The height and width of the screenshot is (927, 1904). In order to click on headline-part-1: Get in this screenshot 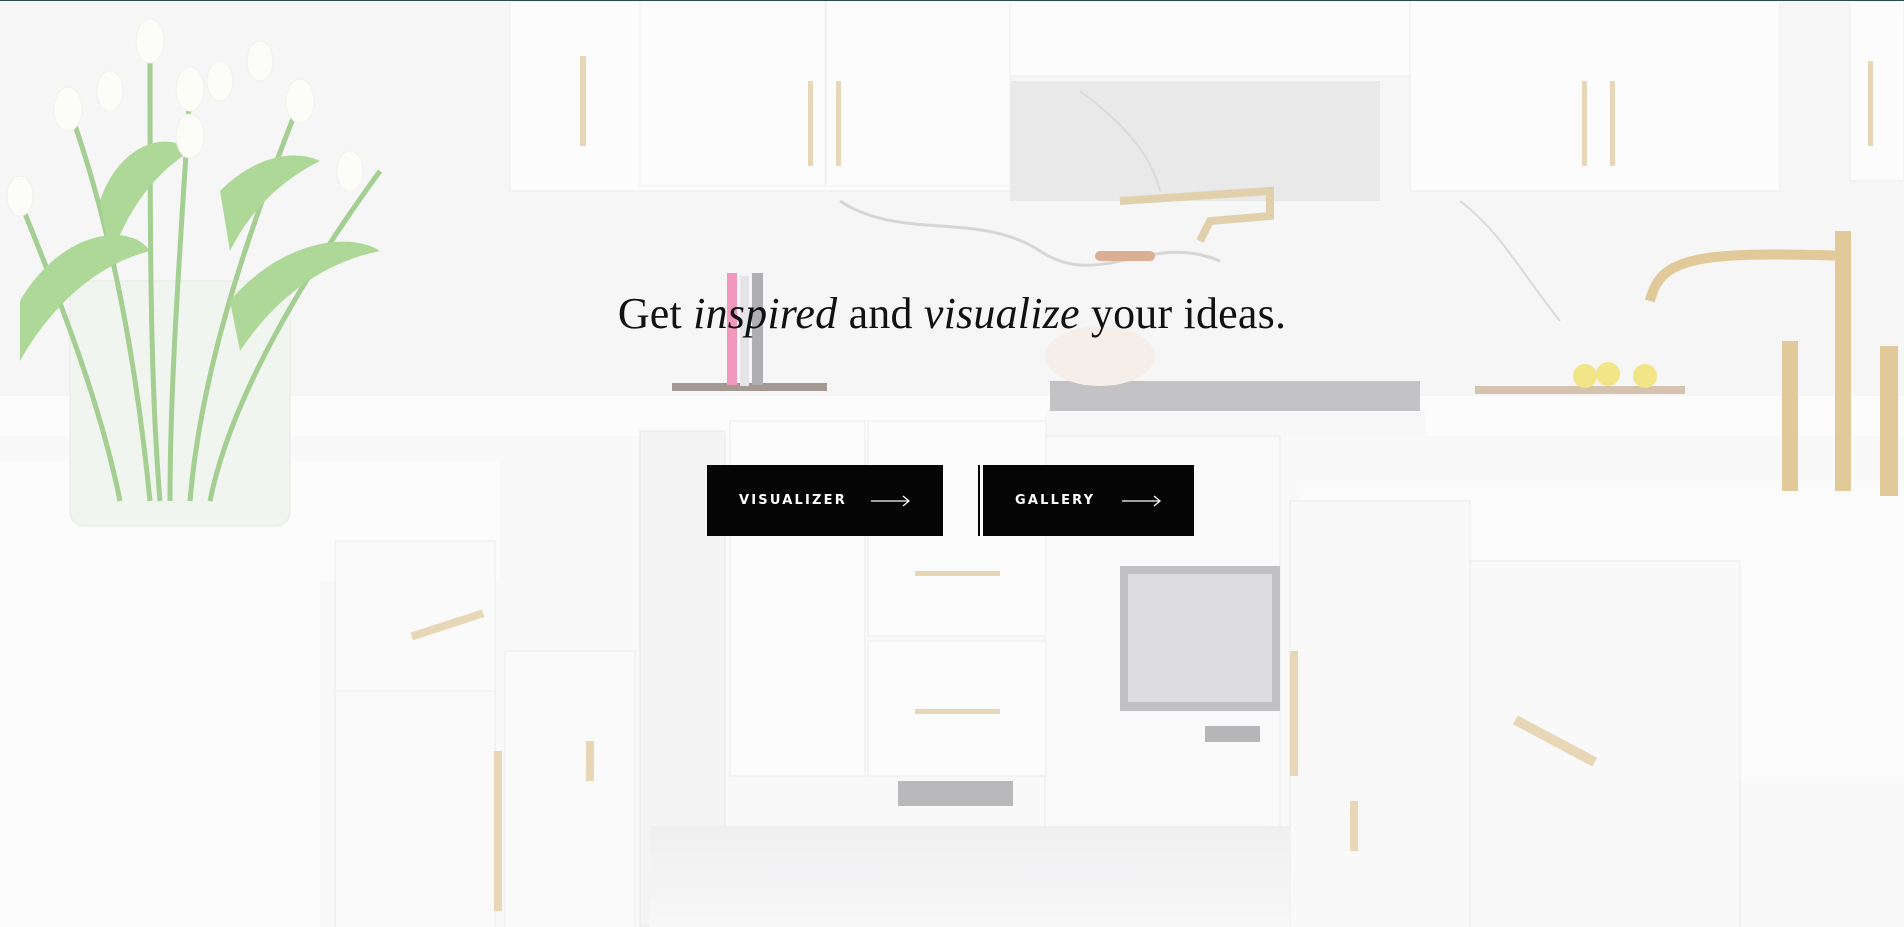, I will do `click(655, 313)`.